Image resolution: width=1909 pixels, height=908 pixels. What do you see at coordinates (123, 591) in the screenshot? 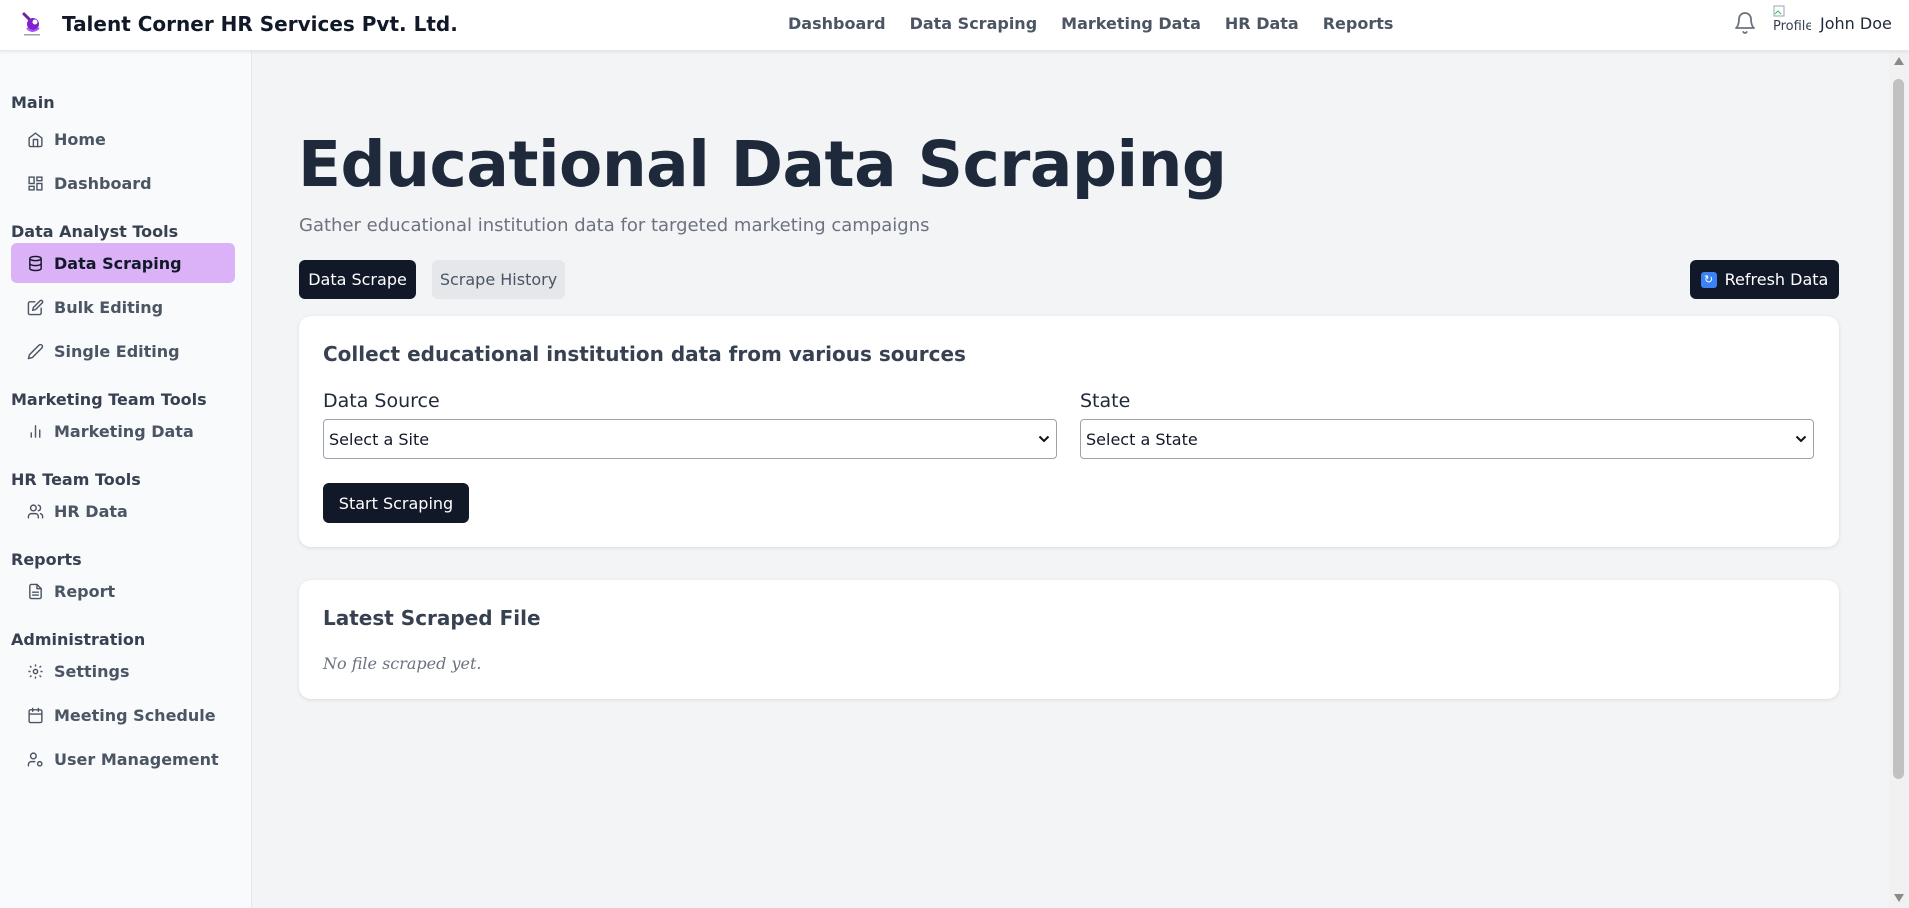
I see `sidebar-item-report: Report` at bounding box center [123, 591].